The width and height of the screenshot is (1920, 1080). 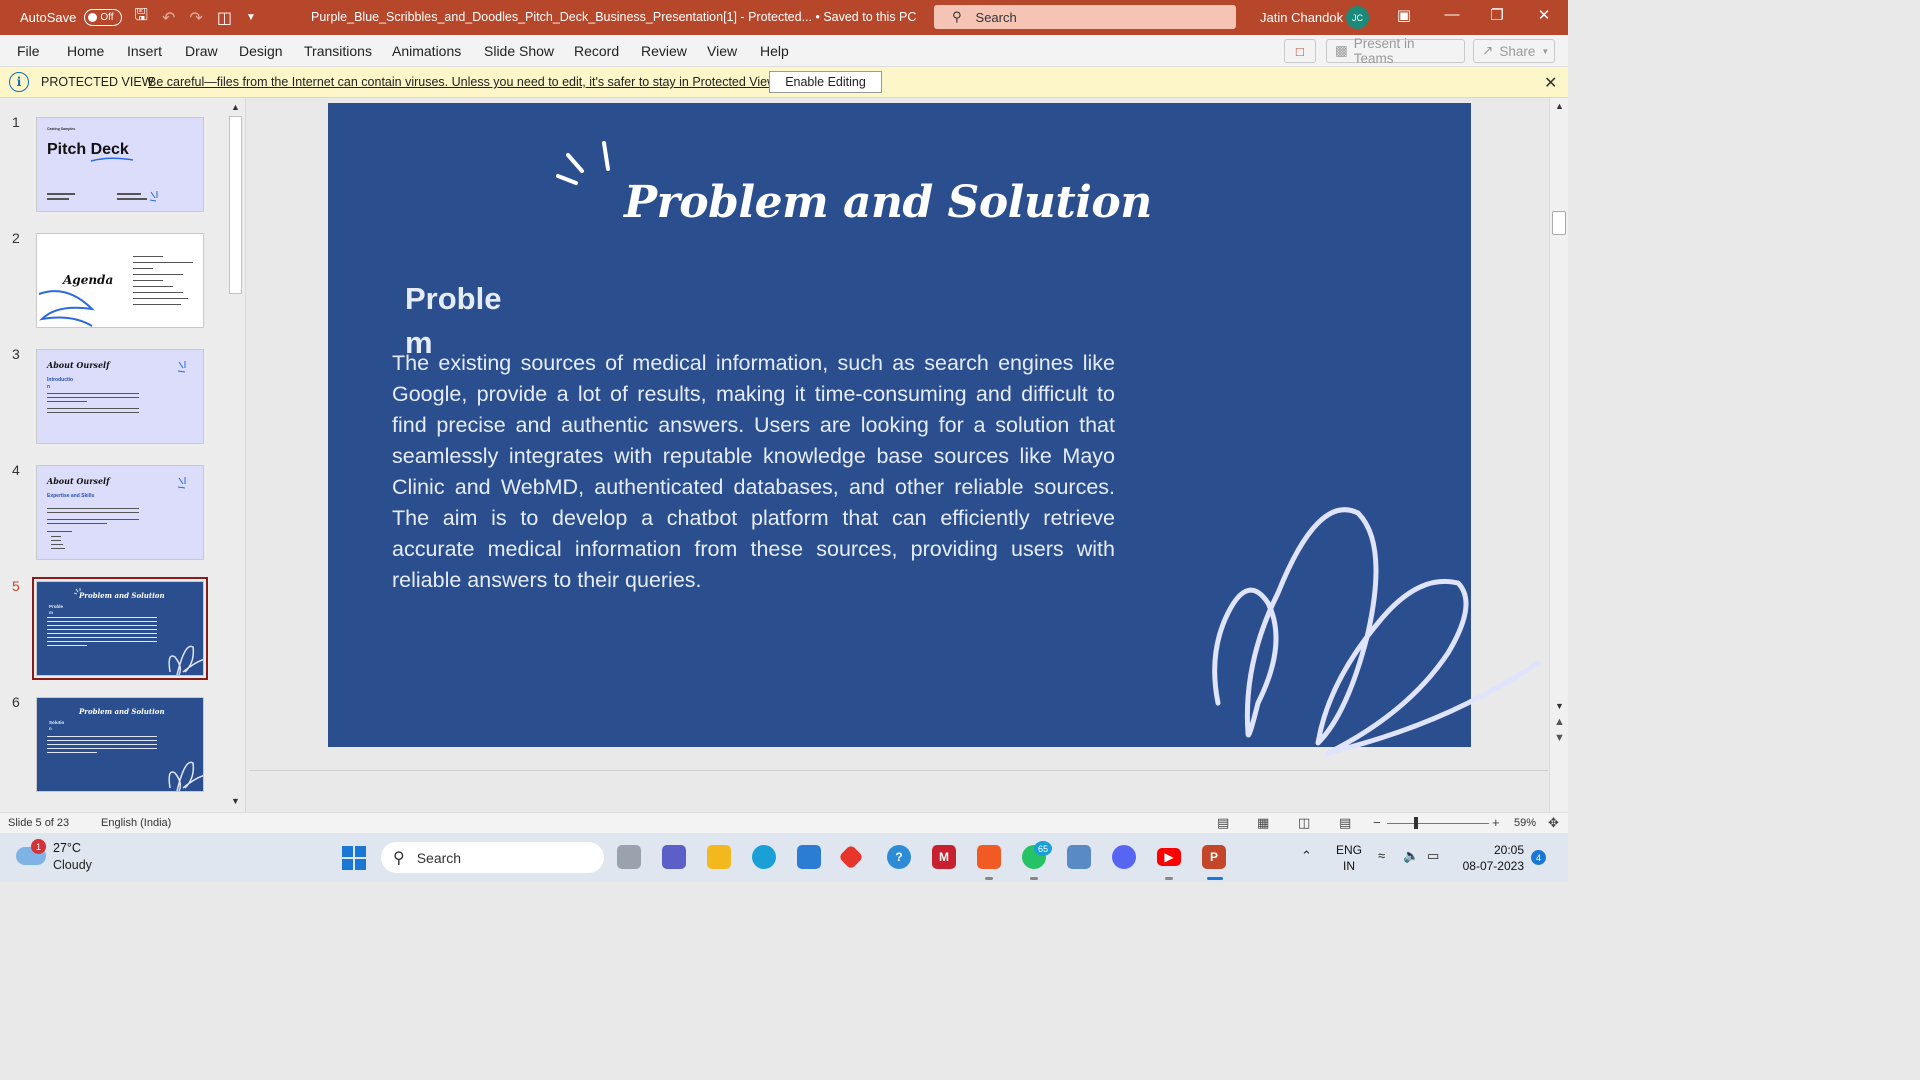 I want to click on thumbnail-scrollbar: ▲ ▼, so click(x=236, y=455).